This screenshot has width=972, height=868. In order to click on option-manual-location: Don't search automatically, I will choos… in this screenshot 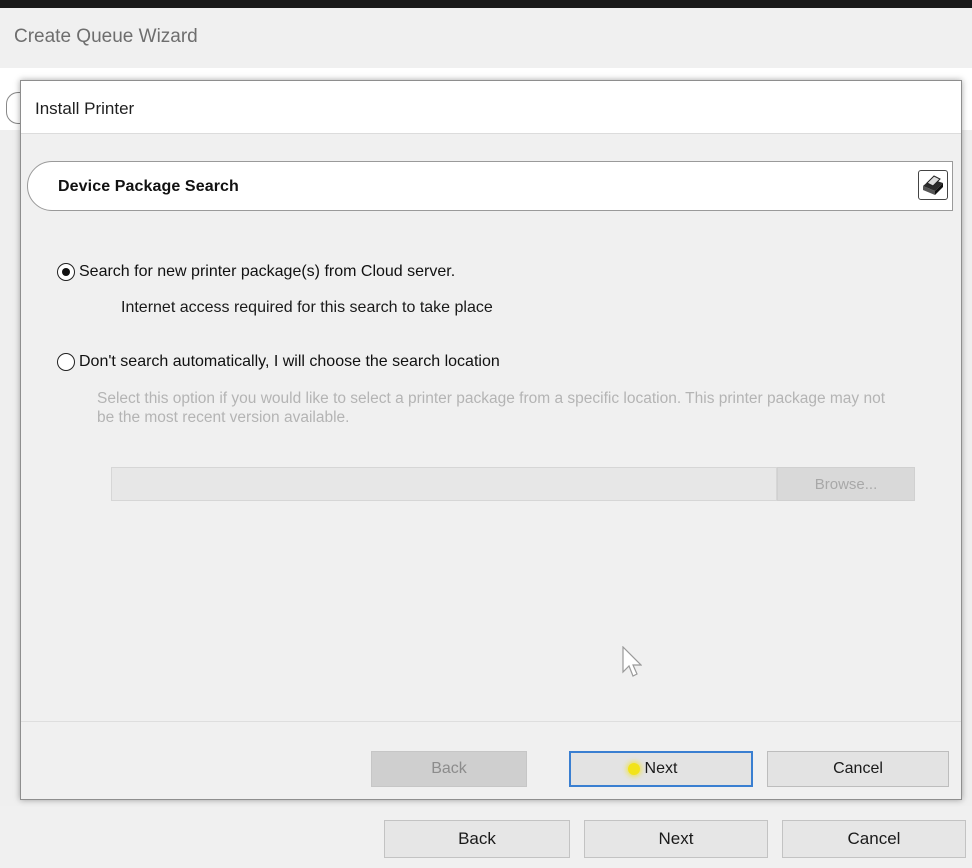, I will do `click(278, 362)`.